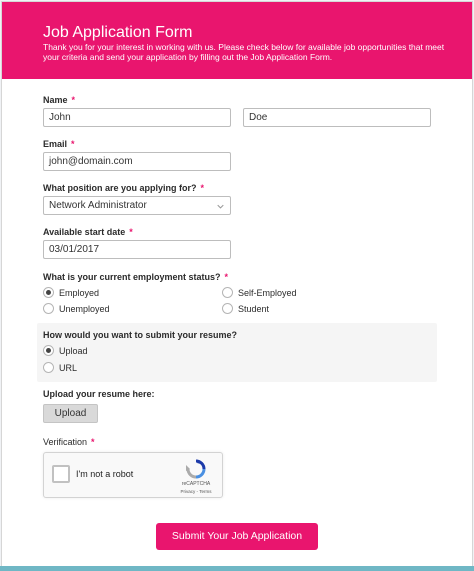  Describe the element at coordinates (79, 292) in the screenshot. I see `radio-label: Employed` at that location.